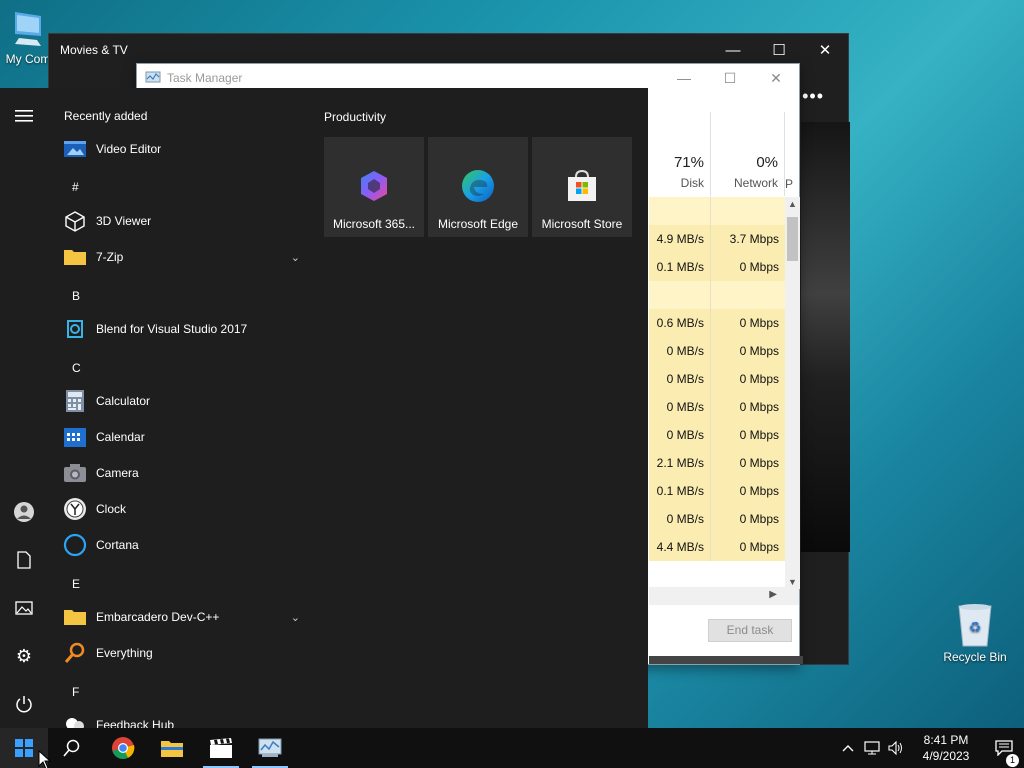  Describe the element at coordinates (680, 239) in the screenshot. I see `disk-cell: 4.9 MB/s` at that location.